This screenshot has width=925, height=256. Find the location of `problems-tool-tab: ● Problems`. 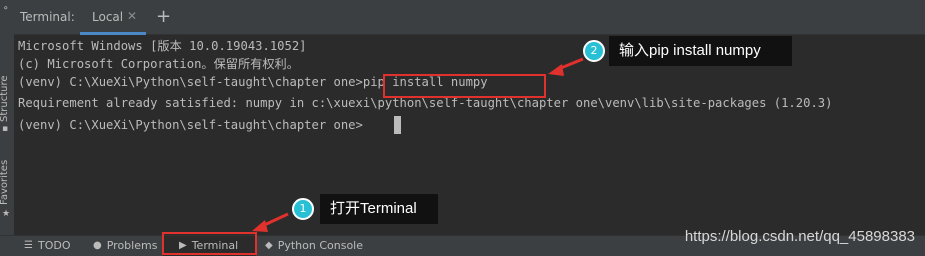

problems-tool-tab: ● Problems is located at coordinates (125, 246).